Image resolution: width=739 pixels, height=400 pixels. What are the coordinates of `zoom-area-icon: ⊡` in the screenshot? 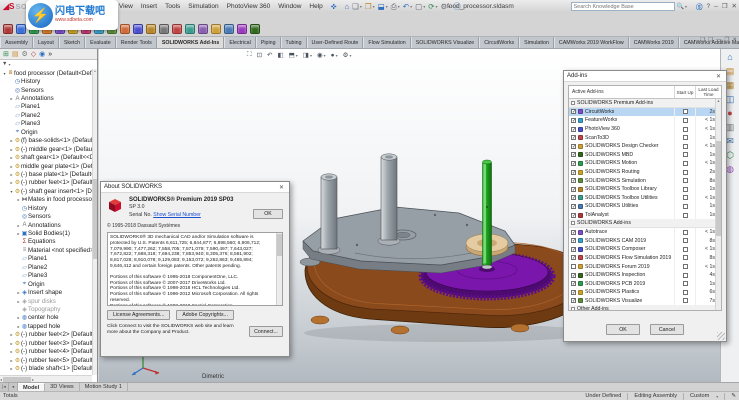 It's located at (259, 55).